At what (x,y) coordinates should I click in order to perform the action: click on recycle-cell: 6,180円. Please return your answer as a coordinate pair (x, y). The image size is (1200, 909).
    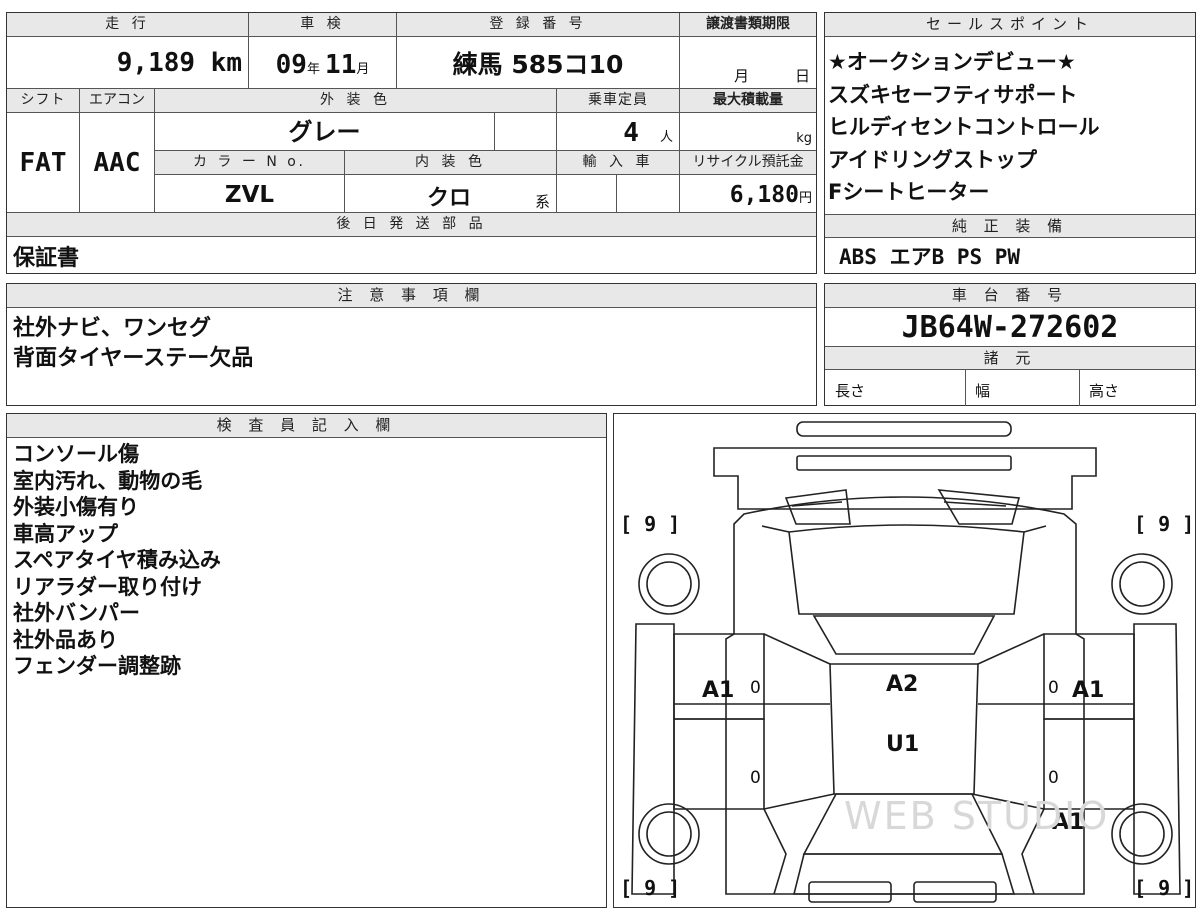
    Looking at the image, I should click on (748, 194).